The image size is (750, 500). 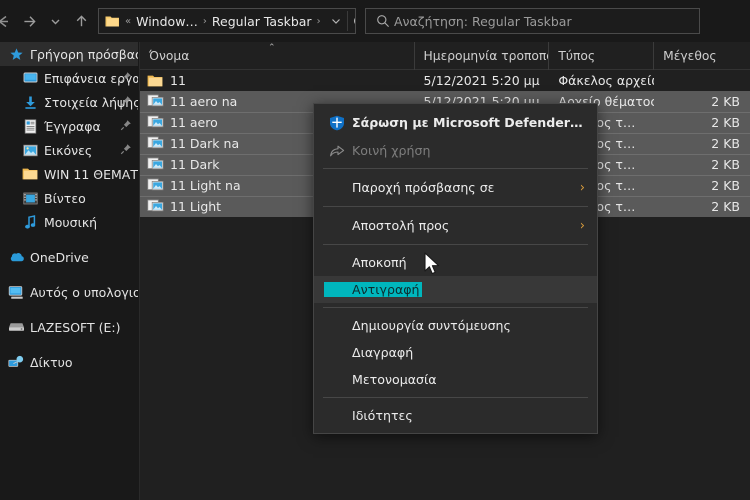 What do you see at coordinates (69, 126) in the screenshot?
I see `sidebar-item-documents: Έγγραφα` at bounding box center [69, 126].